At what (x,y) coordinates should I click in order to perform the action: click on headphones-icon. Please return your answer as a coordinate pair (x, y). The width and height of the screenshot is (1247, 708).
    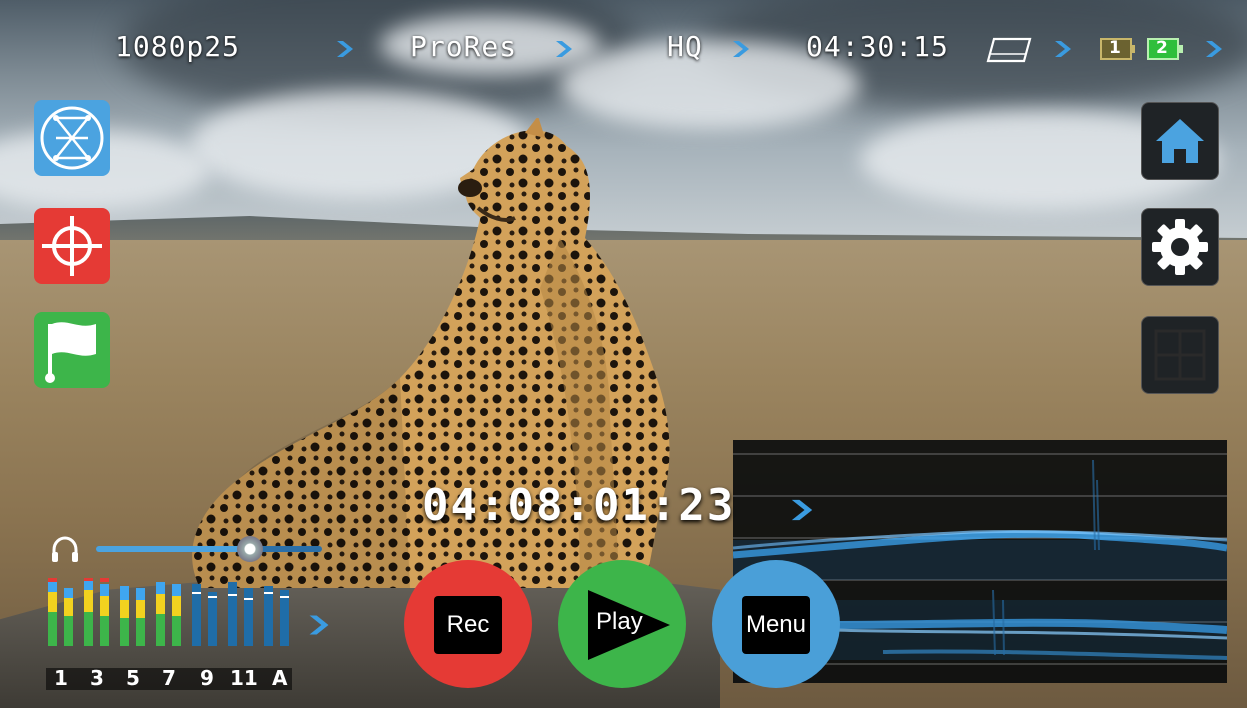
    Looking at the image, I should click on (65, 549).